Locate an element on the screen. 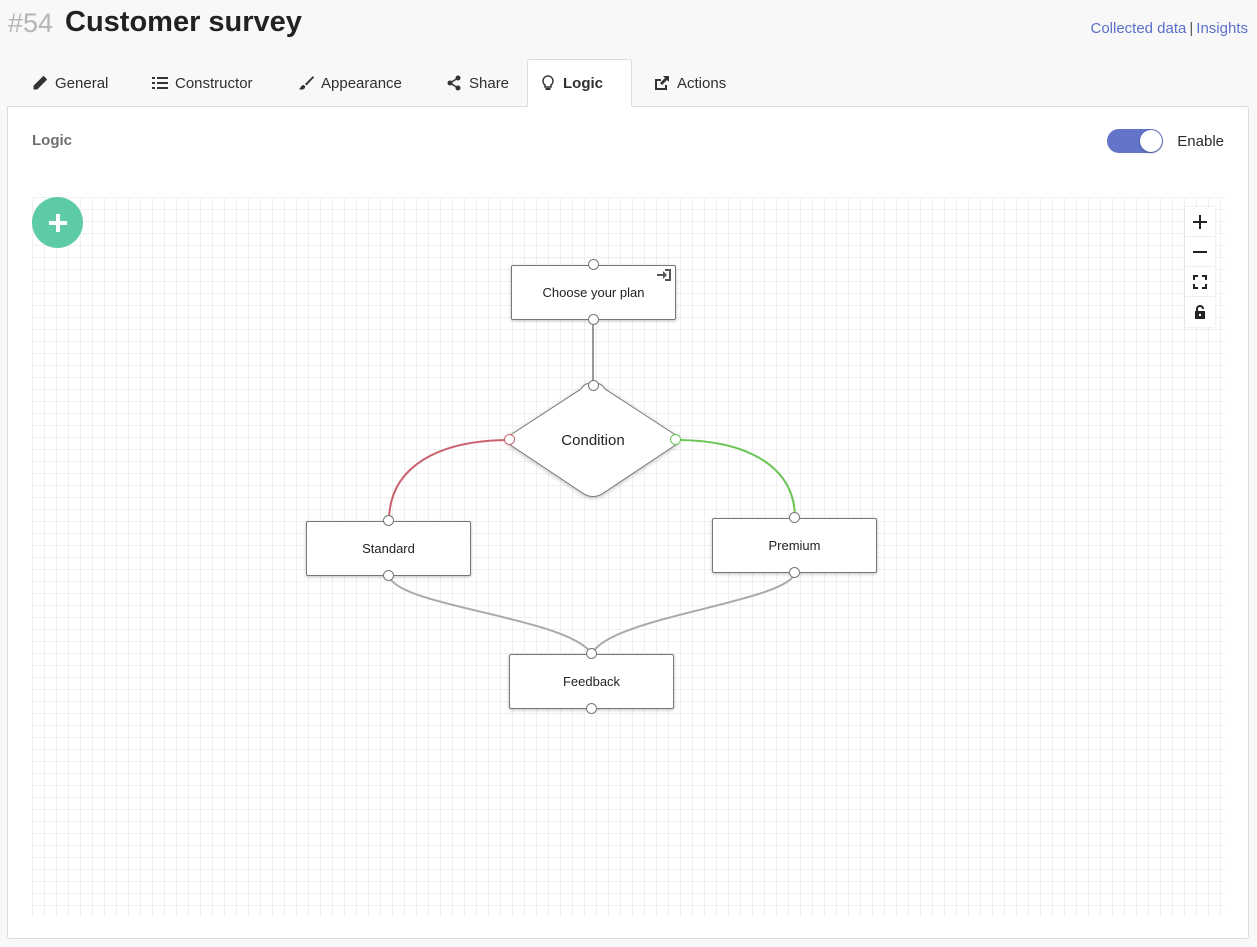 The image size is (1257, 947). insights-link: Insights is located at coordinates (1222, 28).